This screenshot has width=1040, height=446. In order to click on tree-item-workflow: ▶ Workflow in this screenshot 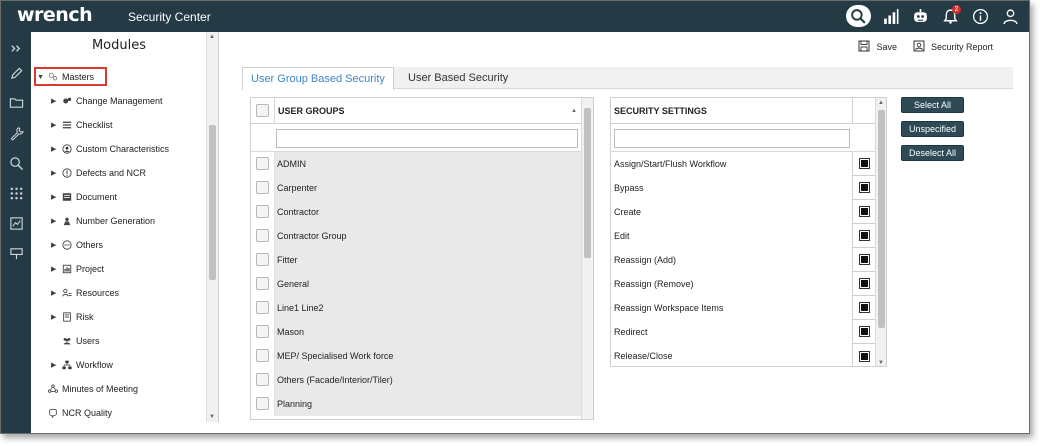, I will do `click(82, 365)`.